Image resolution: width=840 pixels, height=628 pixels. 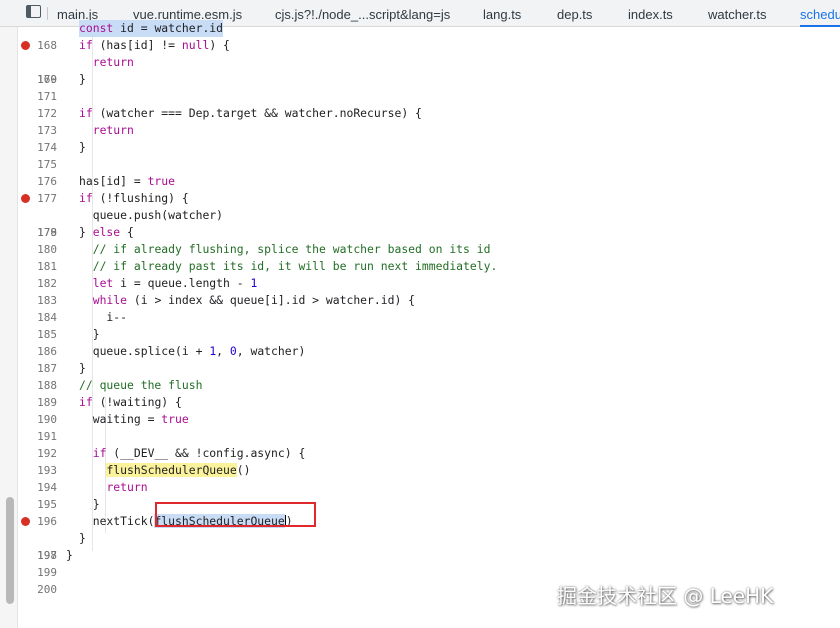 I want to click on code-line: 192, so click(x=429, y=444).